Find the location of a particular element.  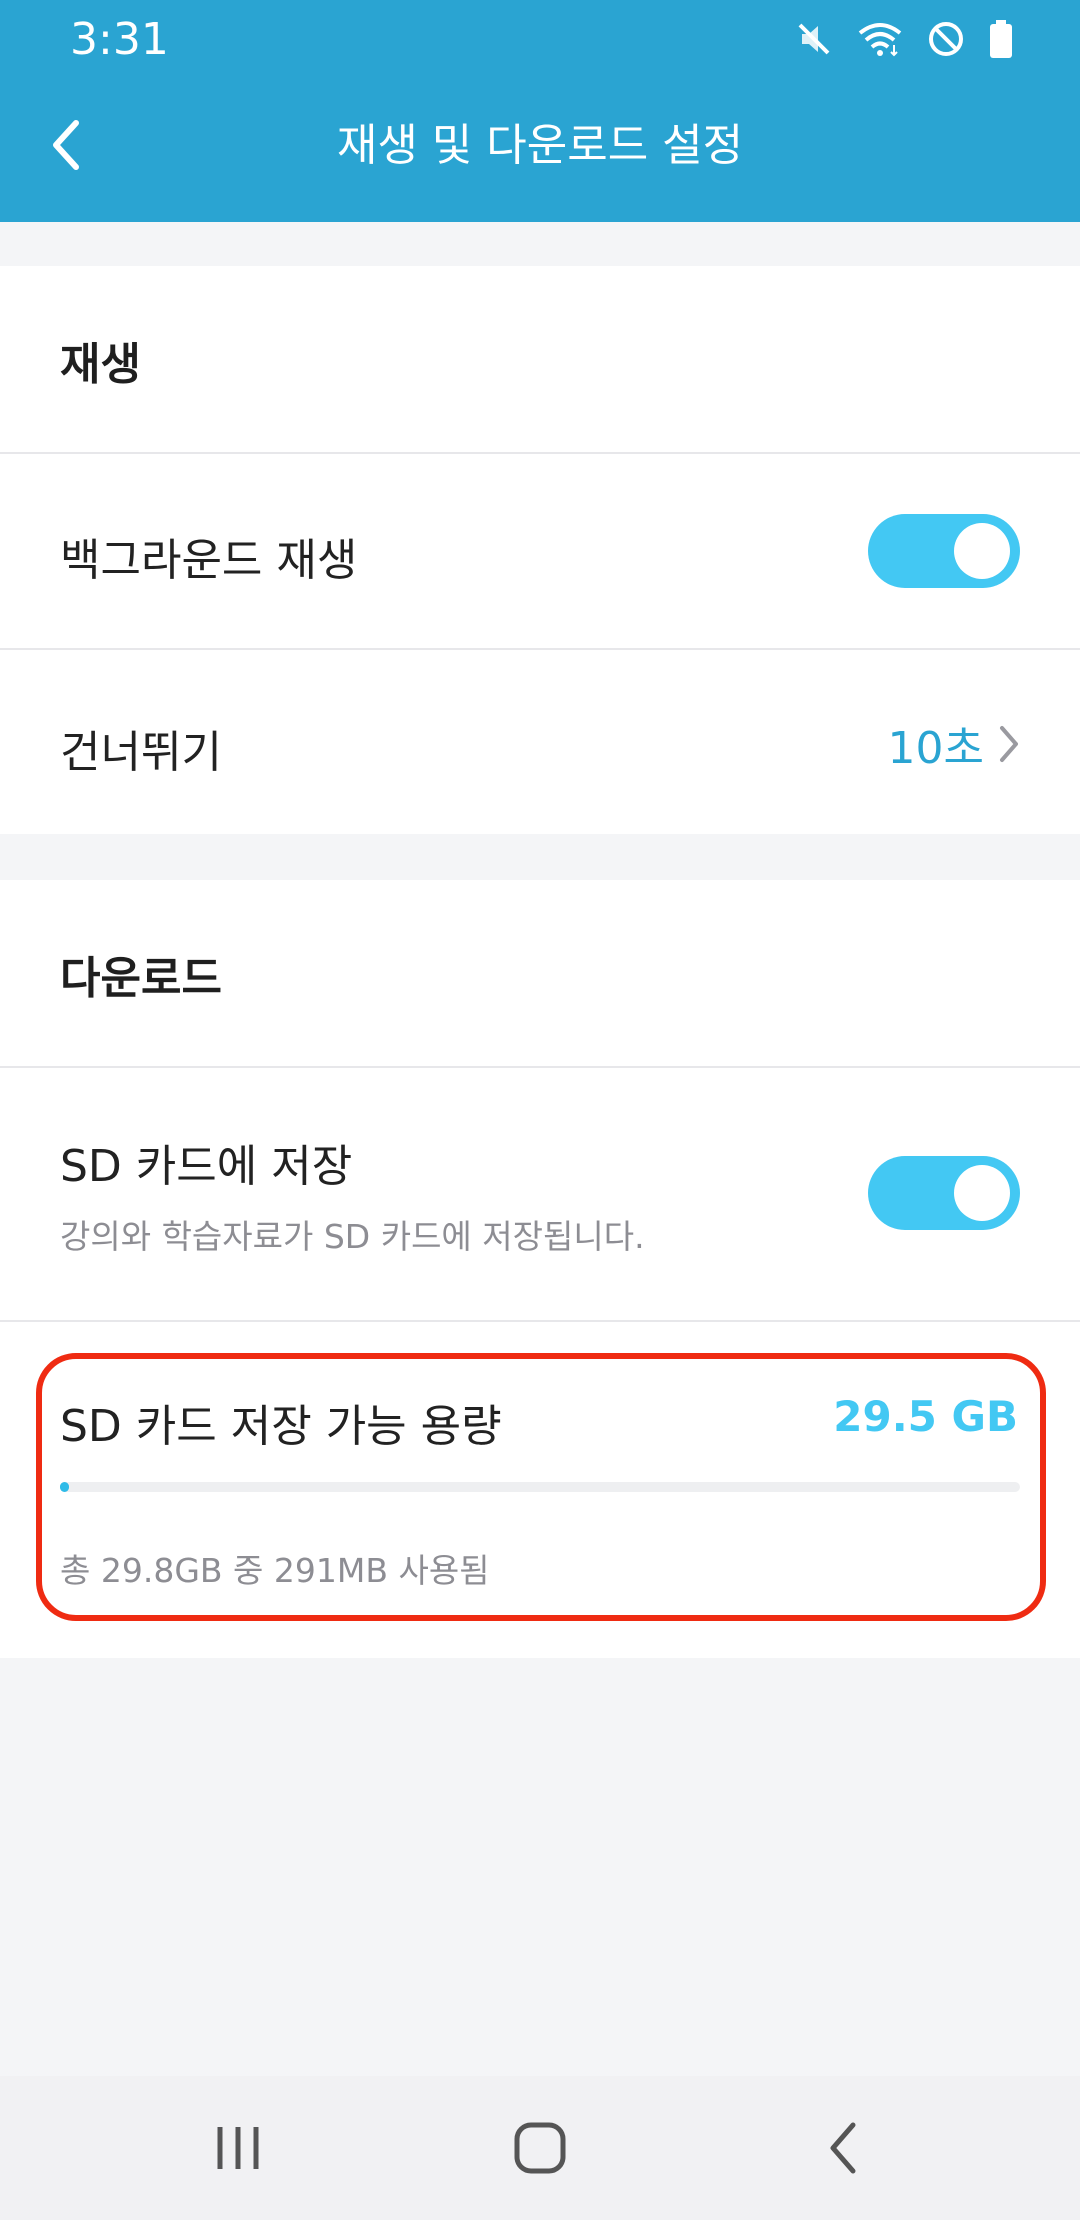

back-icon is located at coordinates (843, 2148).